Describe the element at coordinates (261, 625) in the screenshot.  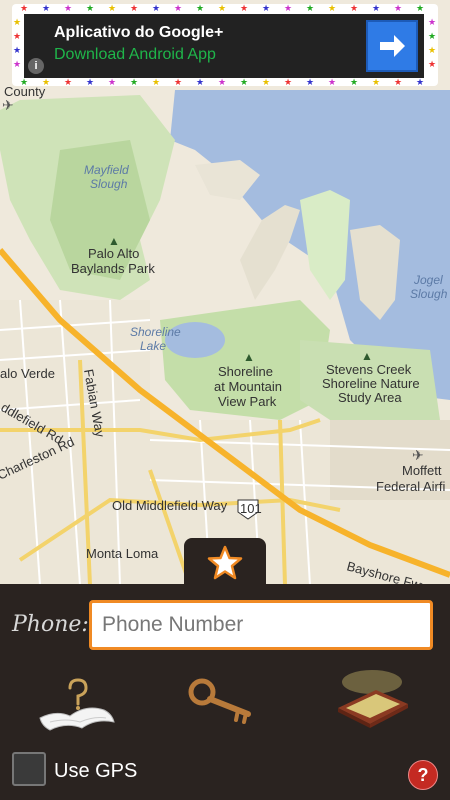
I see `phone-number-input` at that location.